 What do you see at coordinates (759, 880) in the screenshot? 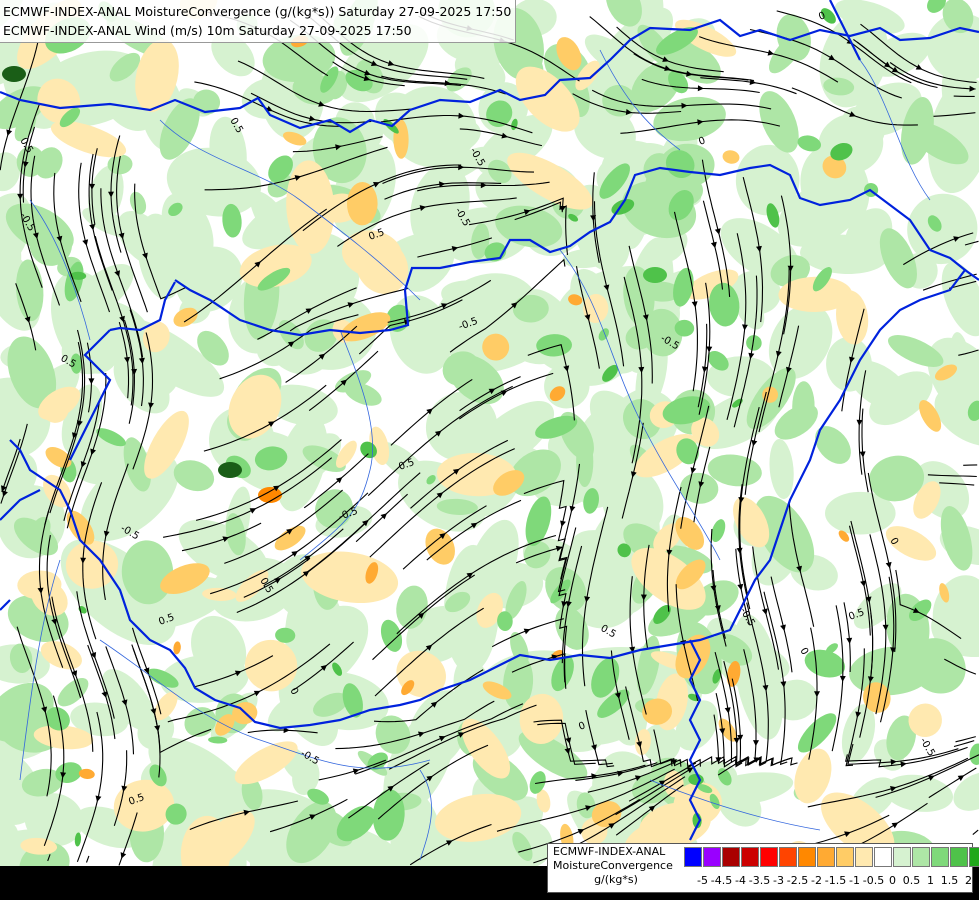
I see `legend-tick-label: -3.5` at bounding box center [759, 880].